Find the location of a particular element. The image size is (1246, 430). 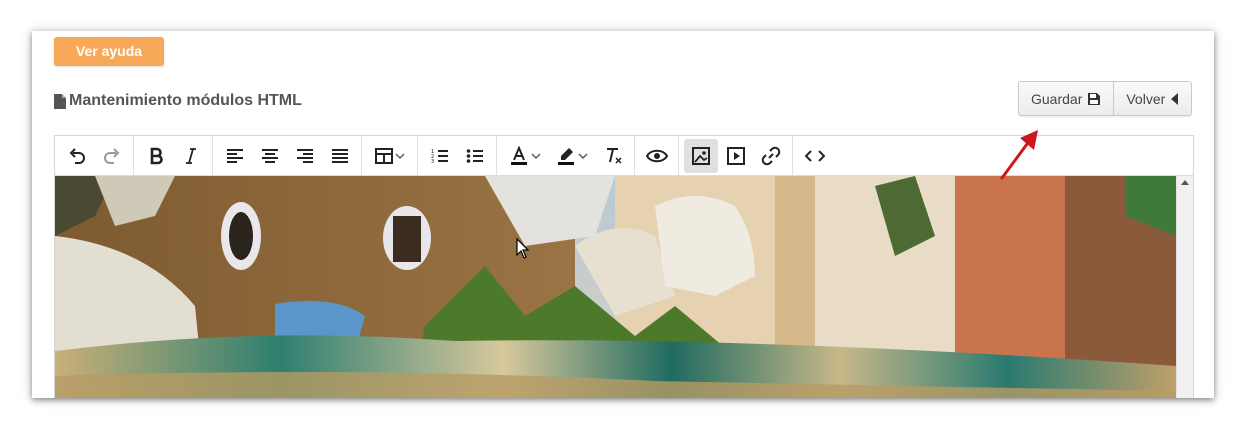

mouse-pointer-icon is located at coordinates (523, 248).